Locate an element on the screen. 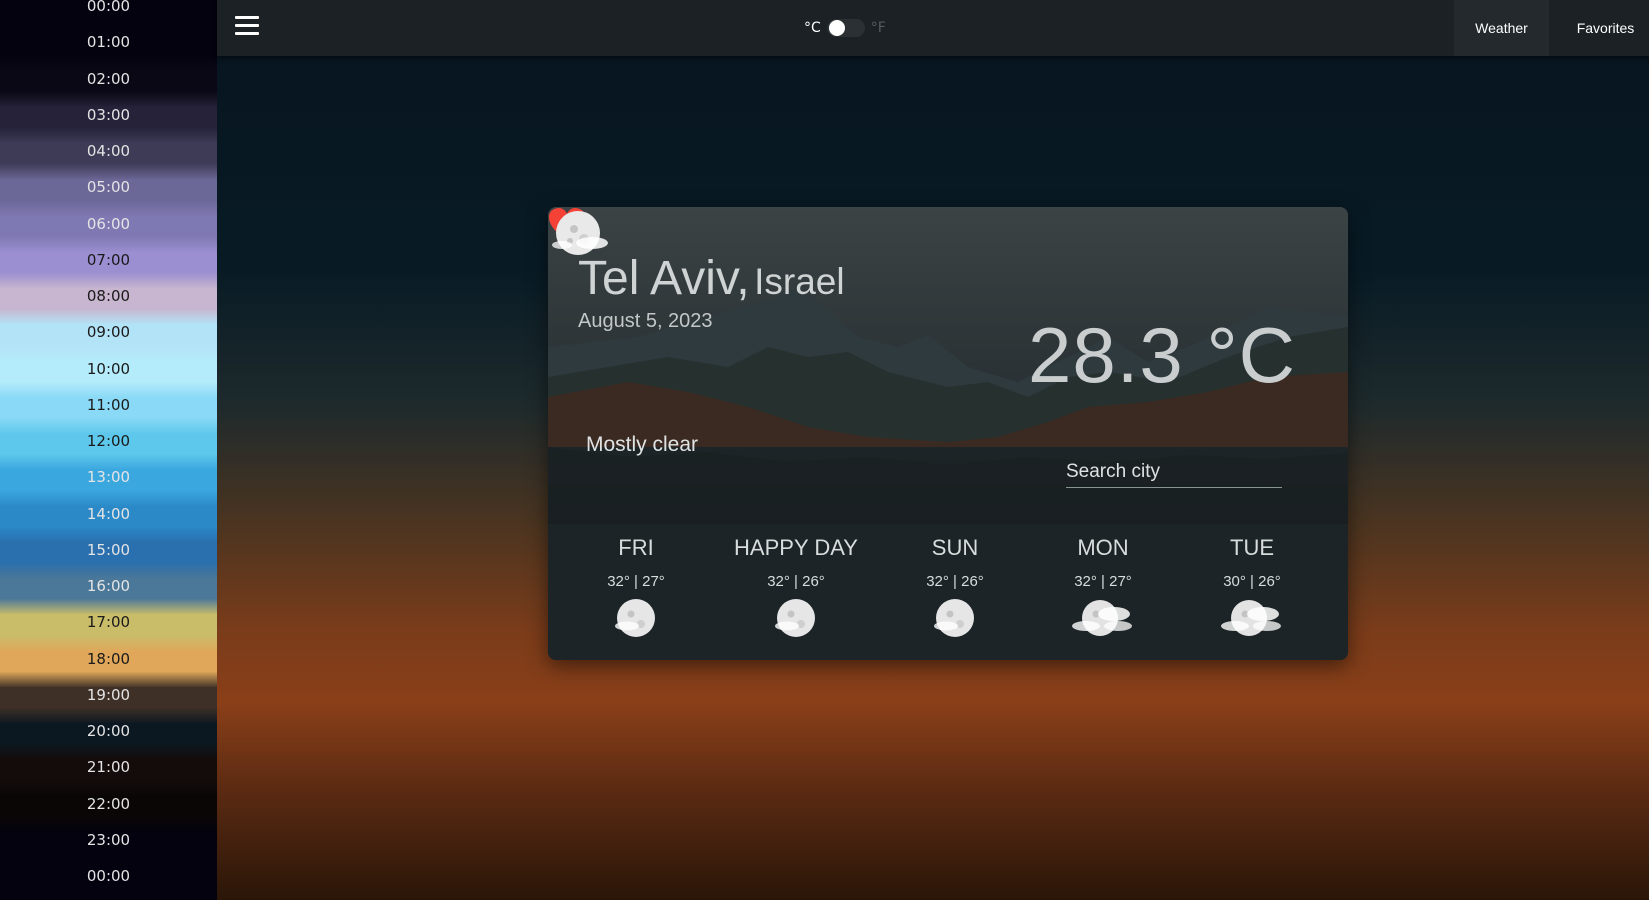 Image resolution: width=1649 pixels, height=900 pixels. sidebar-hour-row: 10:00 is located at coordinates (108, 379).